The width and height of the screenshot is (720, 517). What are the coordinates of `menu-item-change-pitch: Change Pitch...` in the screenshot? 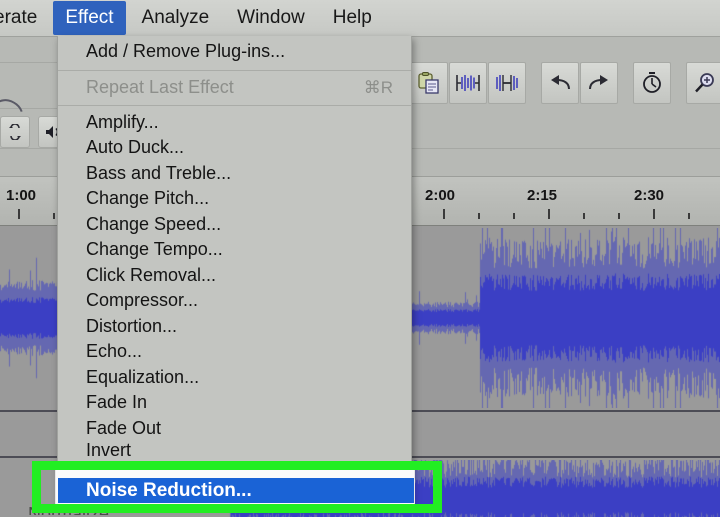 It's located at (234, 199).